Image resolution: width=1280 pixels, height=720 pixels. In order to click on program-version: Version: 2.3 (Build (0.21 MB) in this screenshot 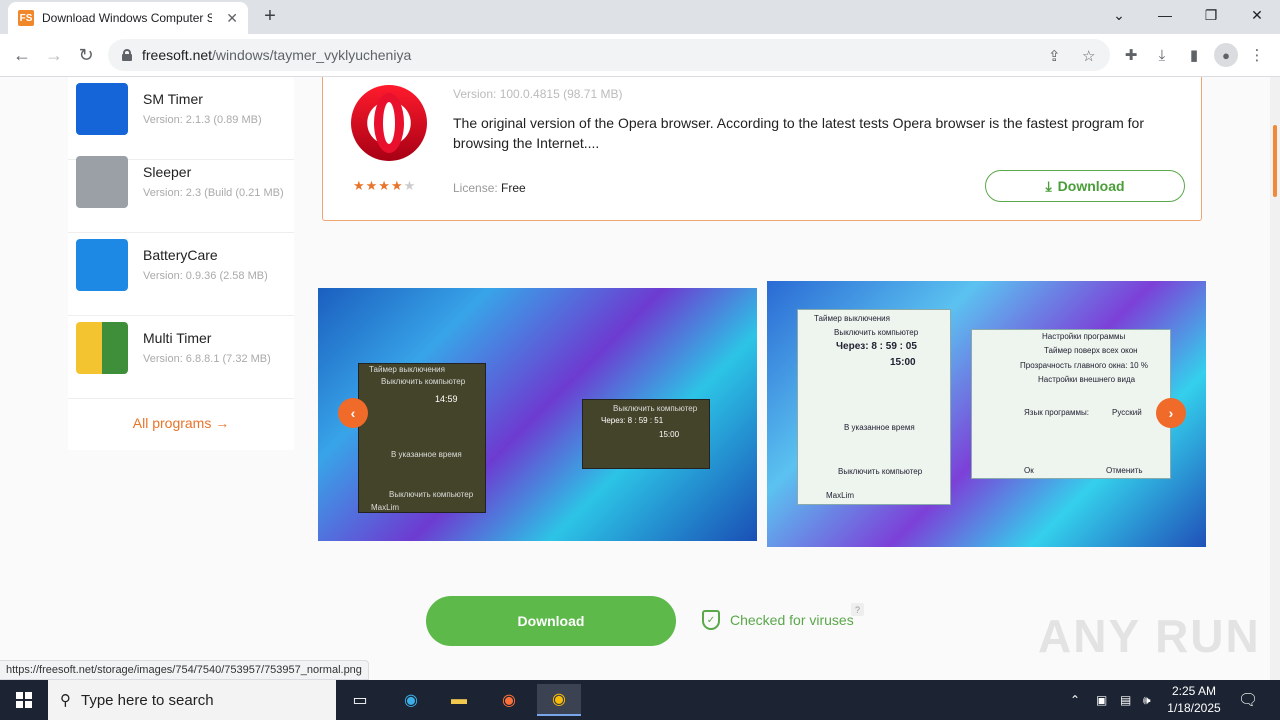, I will do `click(213, 193)`.